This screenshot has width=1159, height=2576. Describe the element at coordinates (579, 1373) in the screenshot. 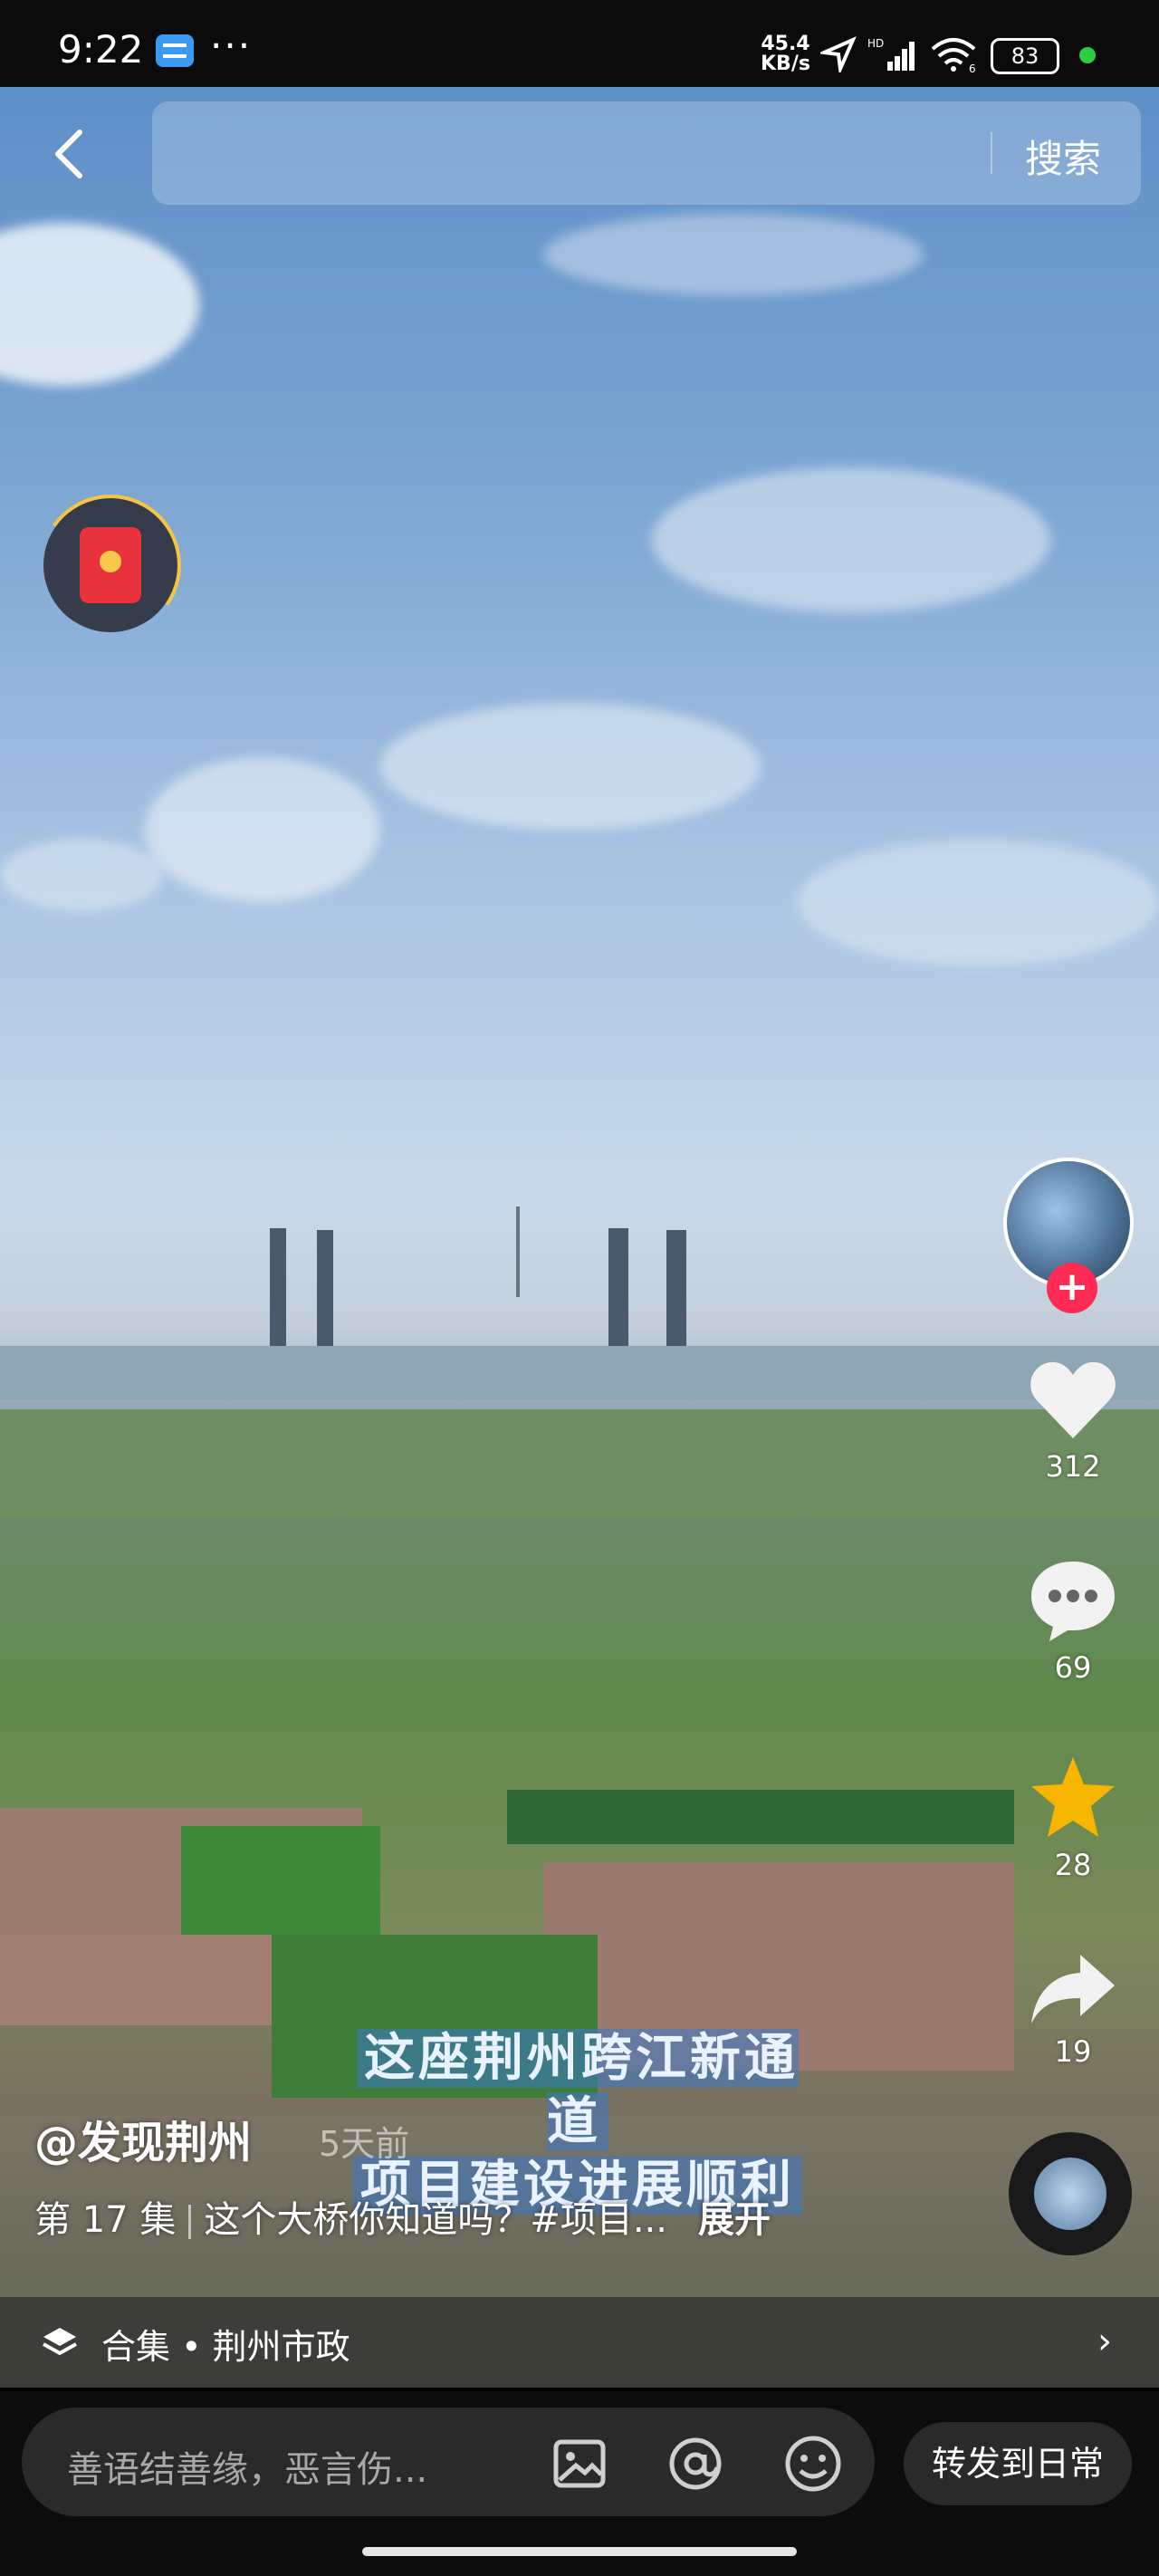

I see `river` at that location.